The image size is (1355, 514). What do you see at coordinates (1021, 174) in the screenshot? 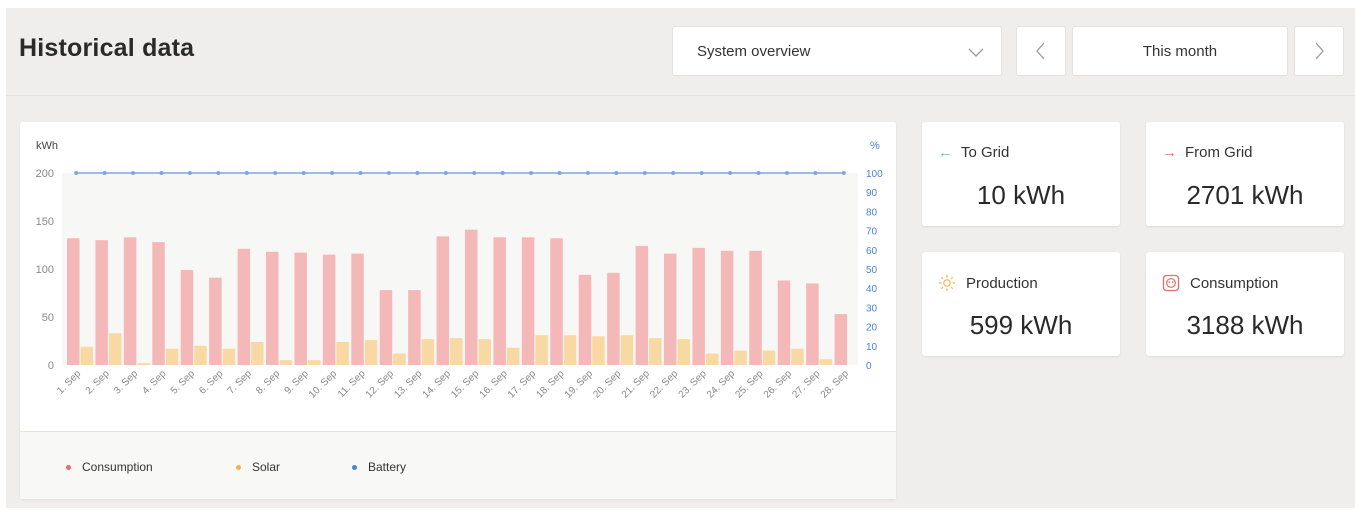
I see `to-grid-card: ← To Grid 10 kWh` at bounding box center [1021, 174].